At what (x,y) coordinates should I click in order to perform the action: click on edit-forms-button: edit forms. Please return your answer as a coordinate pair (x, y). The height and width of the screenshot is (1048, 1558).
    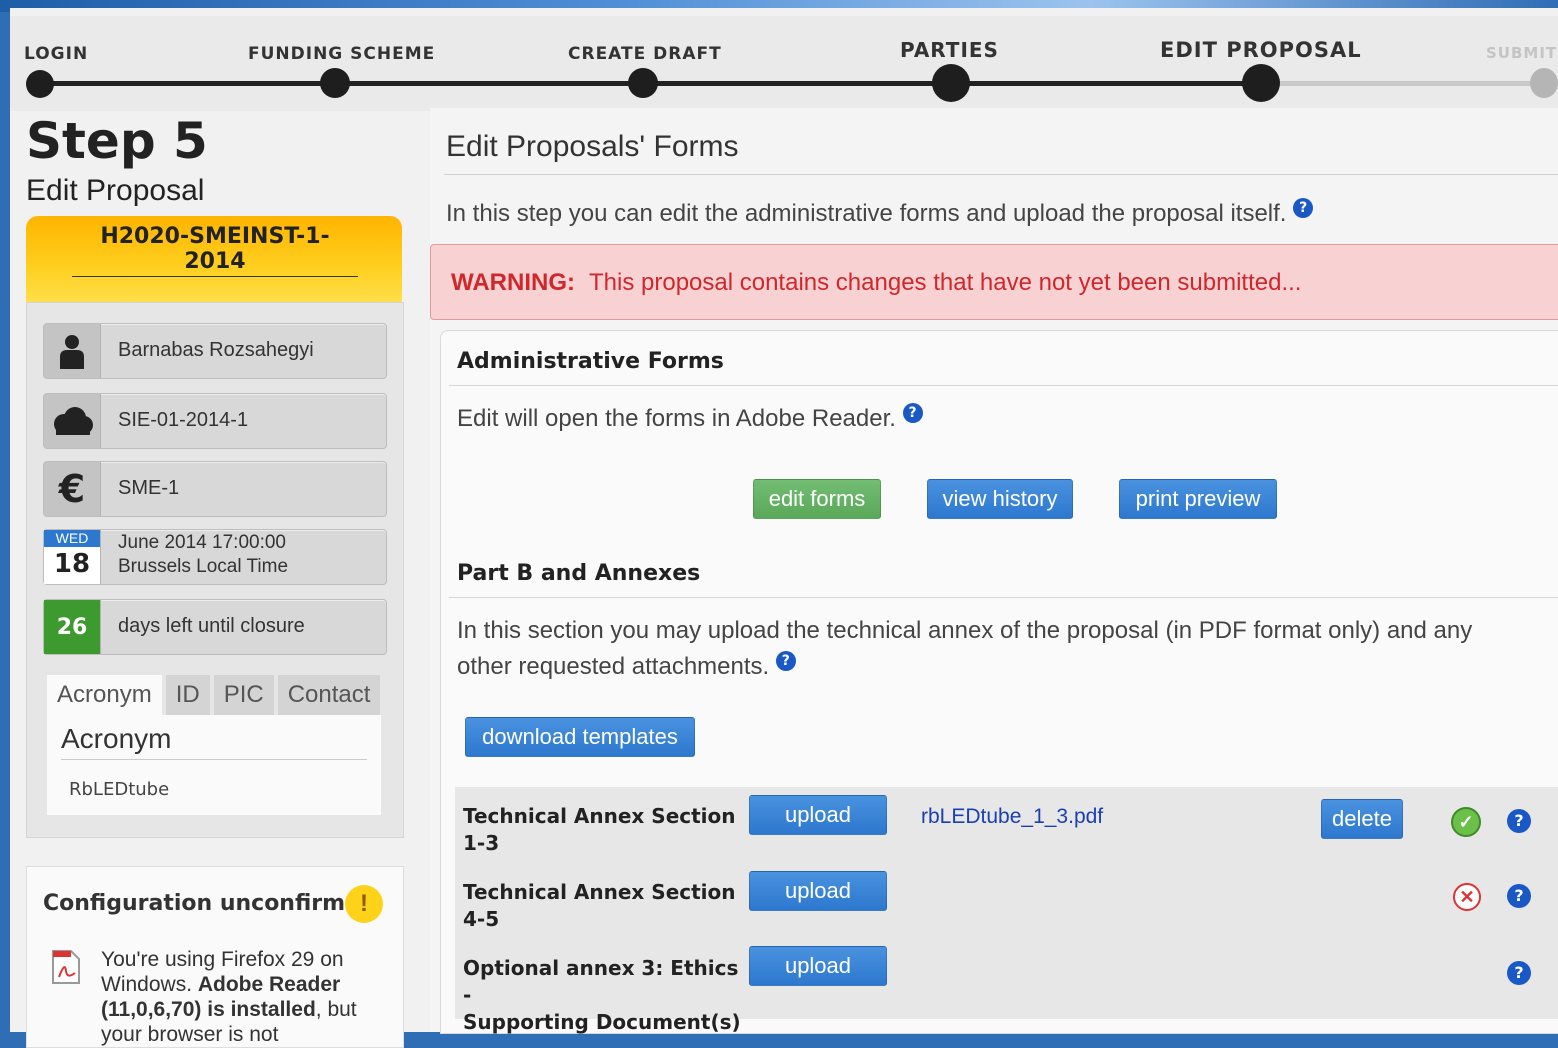
    Looking at the image, I should click on (817, 499).